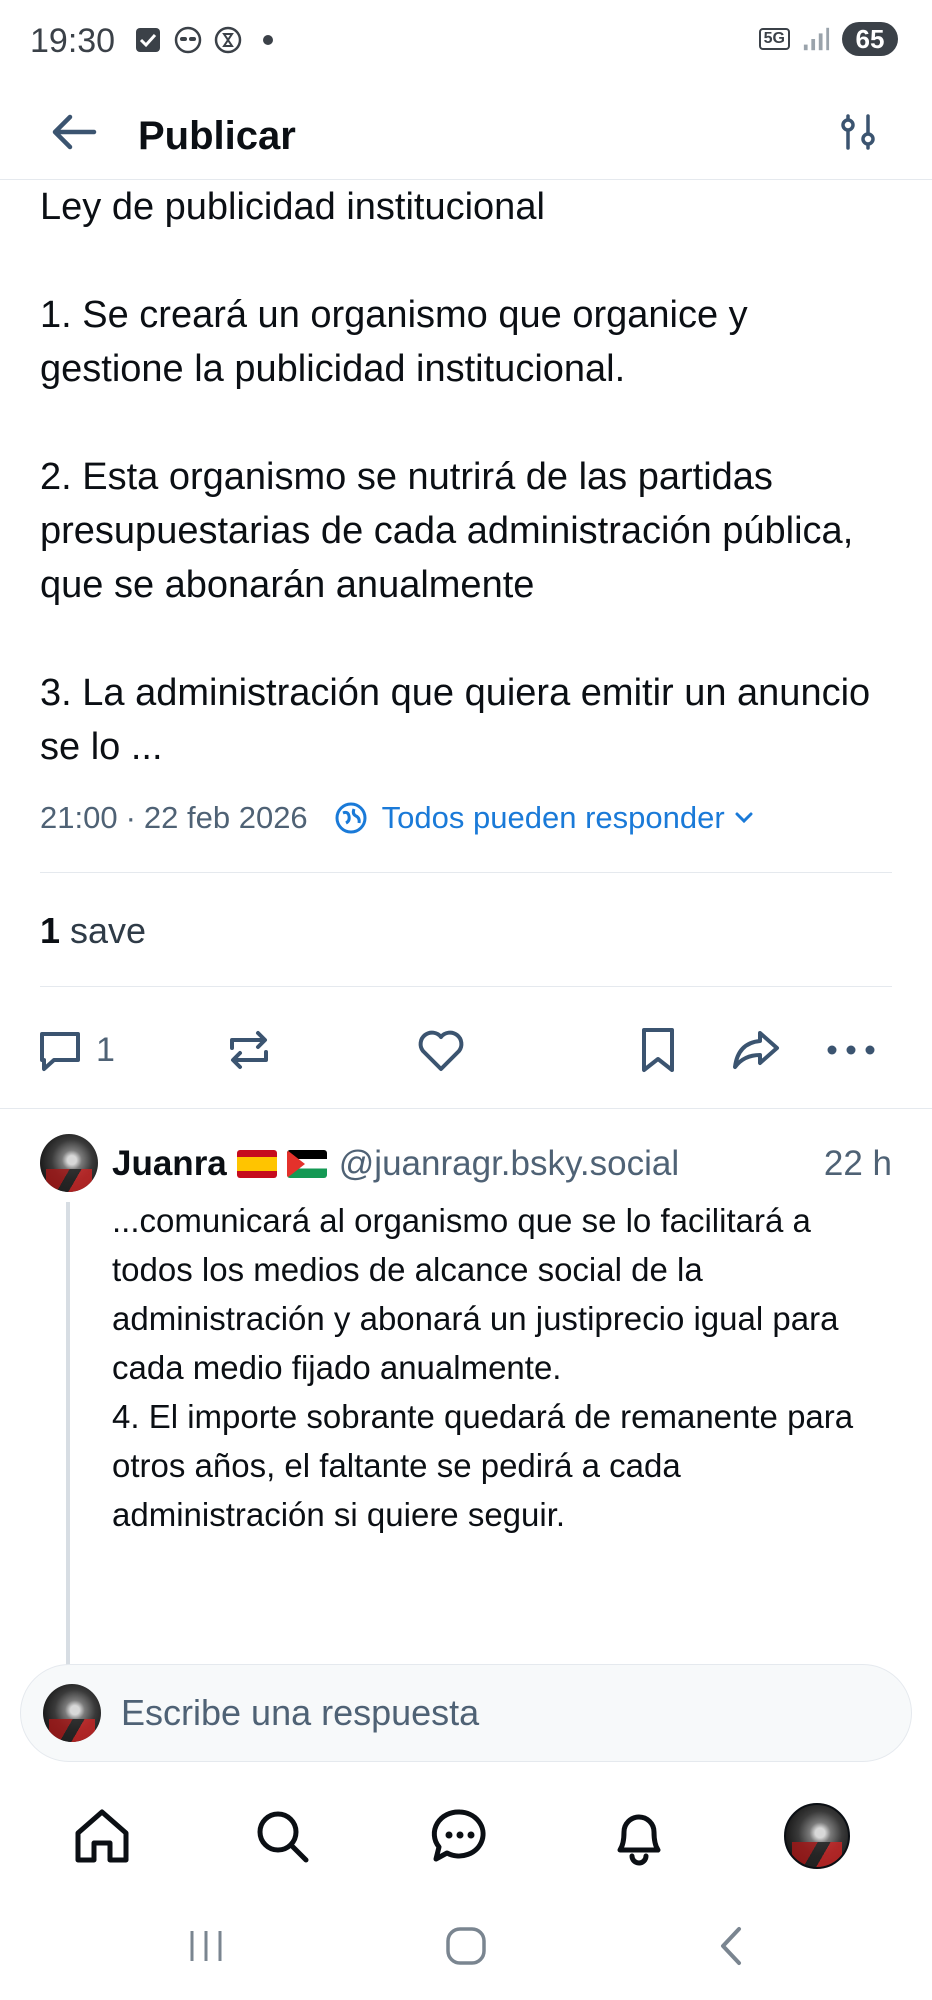 This screenshot has width=932, height=2000. I want to click on chevron-left-icon, so click(731, 1946).